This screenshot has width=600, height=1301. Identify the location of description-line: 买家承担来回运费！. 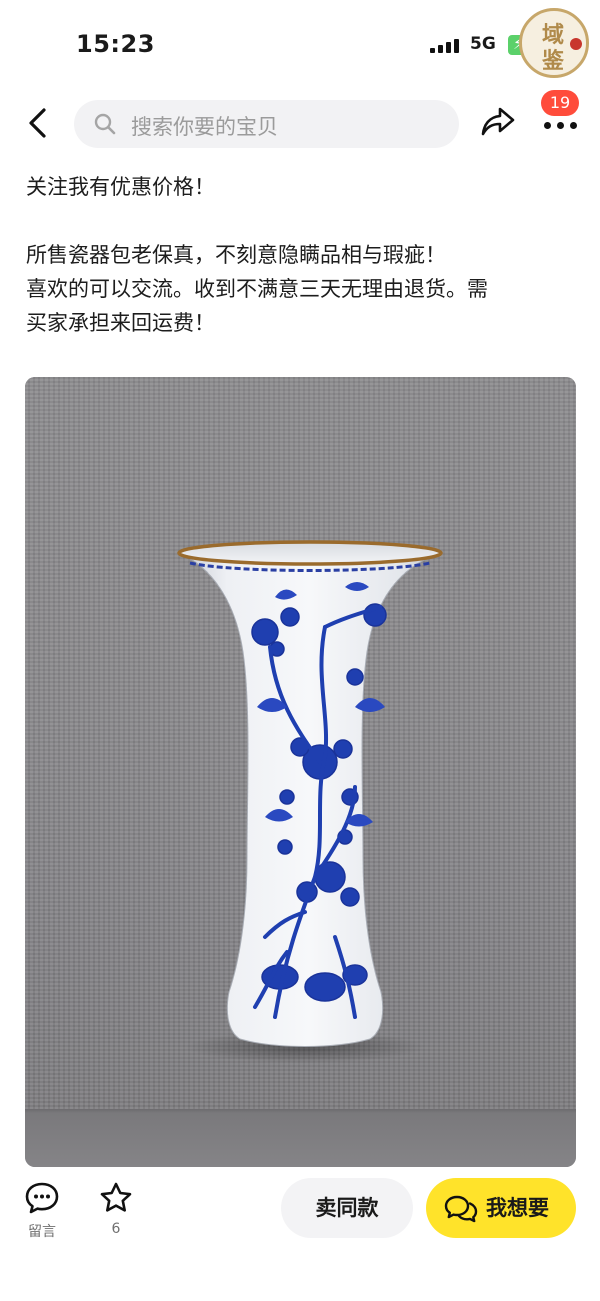
(120, 323).